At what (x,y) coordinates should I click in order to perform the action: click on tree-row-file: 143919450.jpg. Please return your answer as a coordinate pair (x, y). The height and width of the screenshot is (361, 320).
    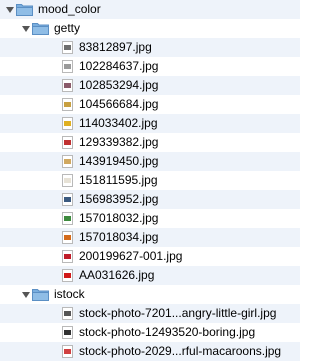
    Looking at the image, I should click on (150, 161).